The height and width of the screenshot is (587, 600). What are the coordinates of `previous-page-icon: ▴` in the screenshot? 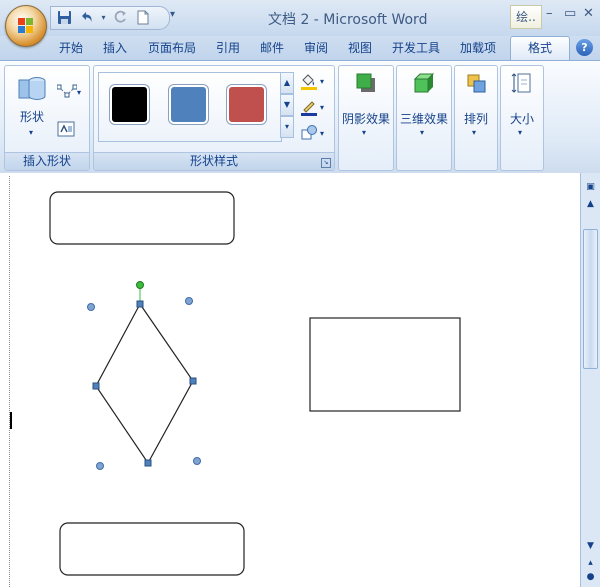 It's located at (590, 563).